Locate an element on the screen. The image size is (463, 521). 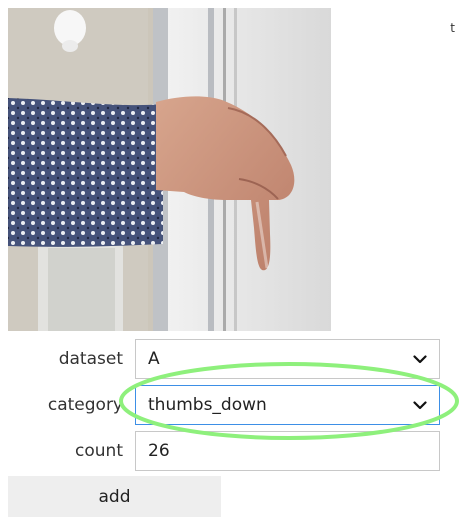
count-row: count 26 is located at coordinates (231, 451).